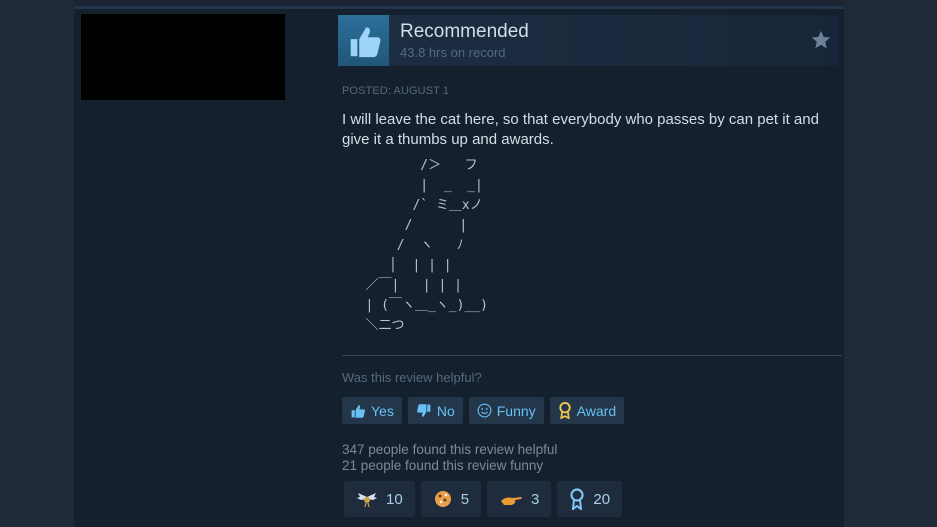 This screenshot has width=937, height=527. Describe the element at coordinates (590, 499) in the screenshot. I see `award-chip-ribbon: 20` at that location.